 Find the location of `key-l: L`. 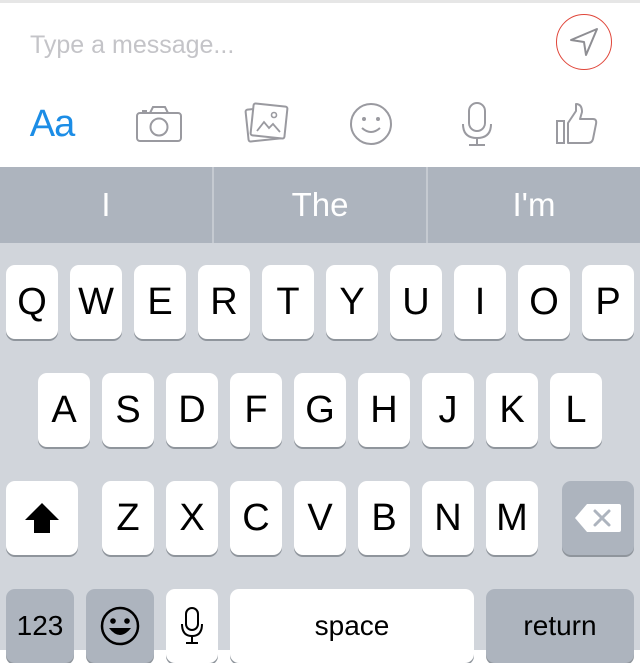

key-l: L is located at coordinates (576, 410).